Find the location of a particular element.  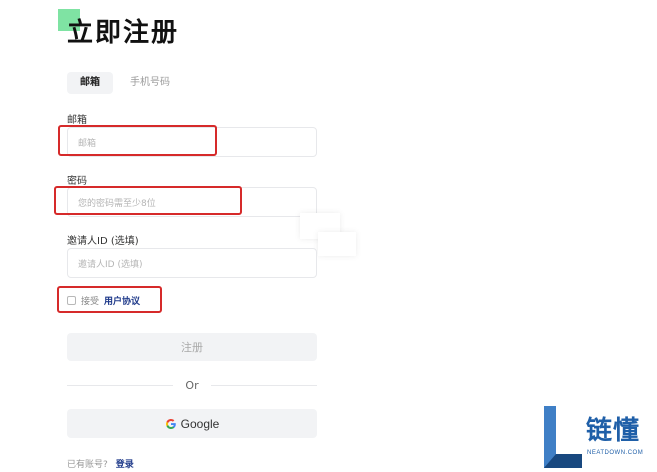

login-link: 登录 is located at coordinates (125, 463).